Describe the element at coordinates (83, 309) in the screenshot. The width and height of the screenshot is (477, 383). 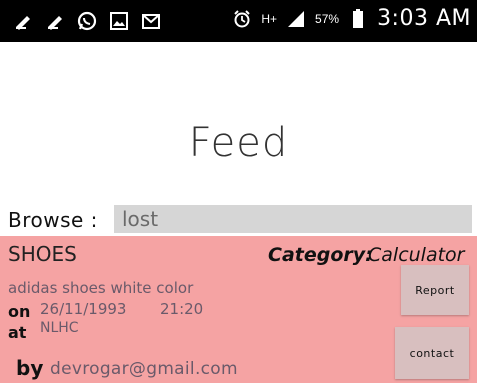
I see `item-date: 26/11/1993` at that location.